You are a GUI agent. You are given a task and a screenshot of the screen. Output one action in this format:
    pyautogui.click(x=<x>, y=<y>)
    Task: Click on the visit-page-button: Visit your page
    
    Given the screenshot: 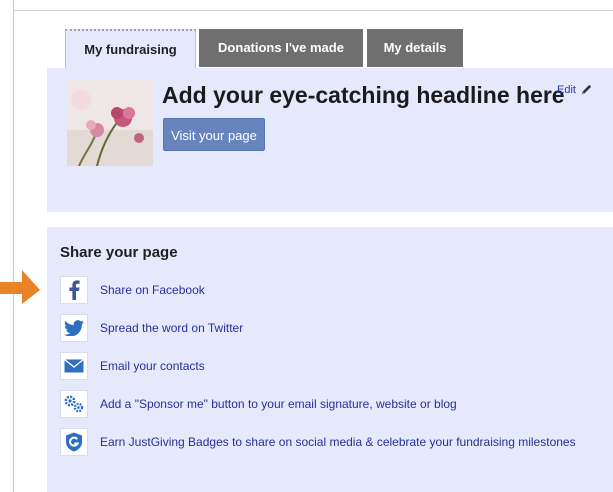 What is the action you would take?
    pyautogui.click(x=214, y=134)
    